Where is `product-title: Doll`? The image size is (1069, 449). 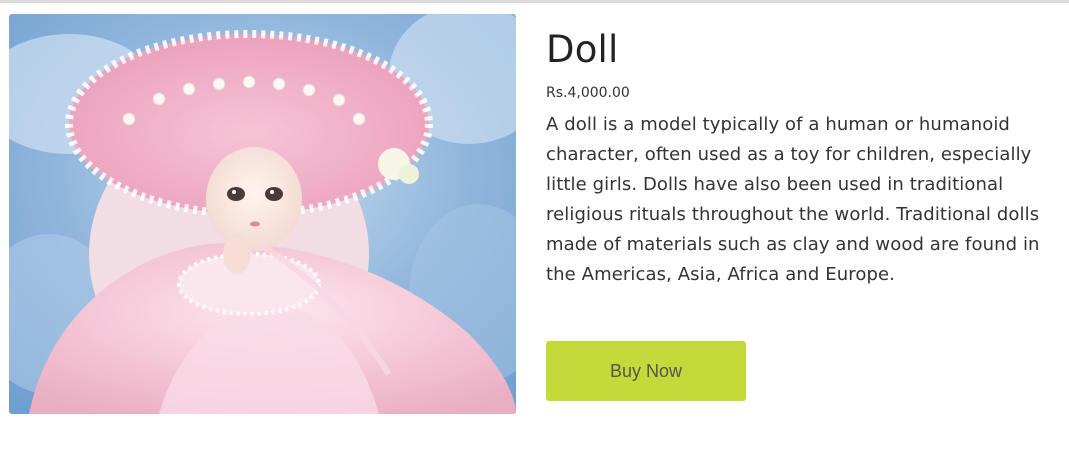 product-title: Doll is located at coordinates (582, 49).